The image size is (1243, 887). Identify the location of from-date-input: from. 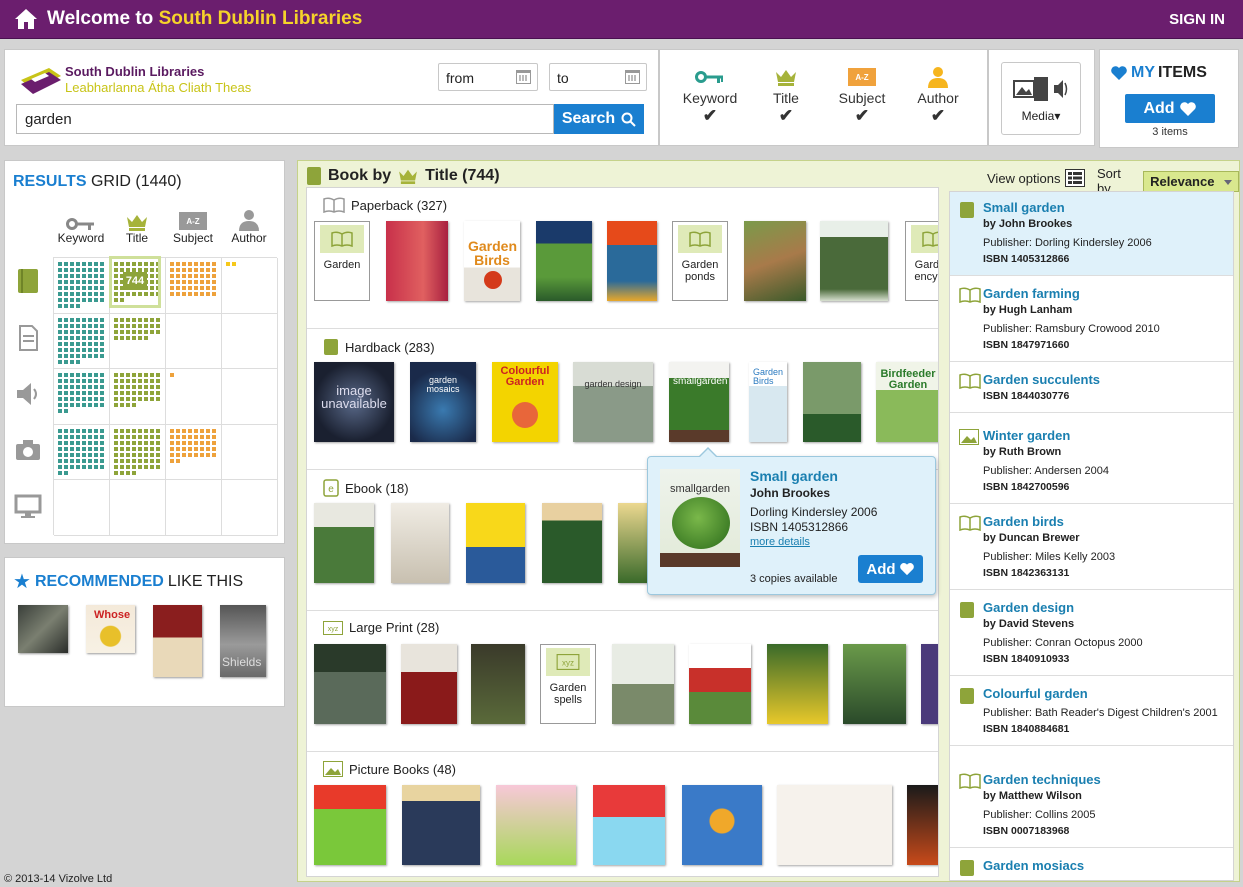
(488, 77).